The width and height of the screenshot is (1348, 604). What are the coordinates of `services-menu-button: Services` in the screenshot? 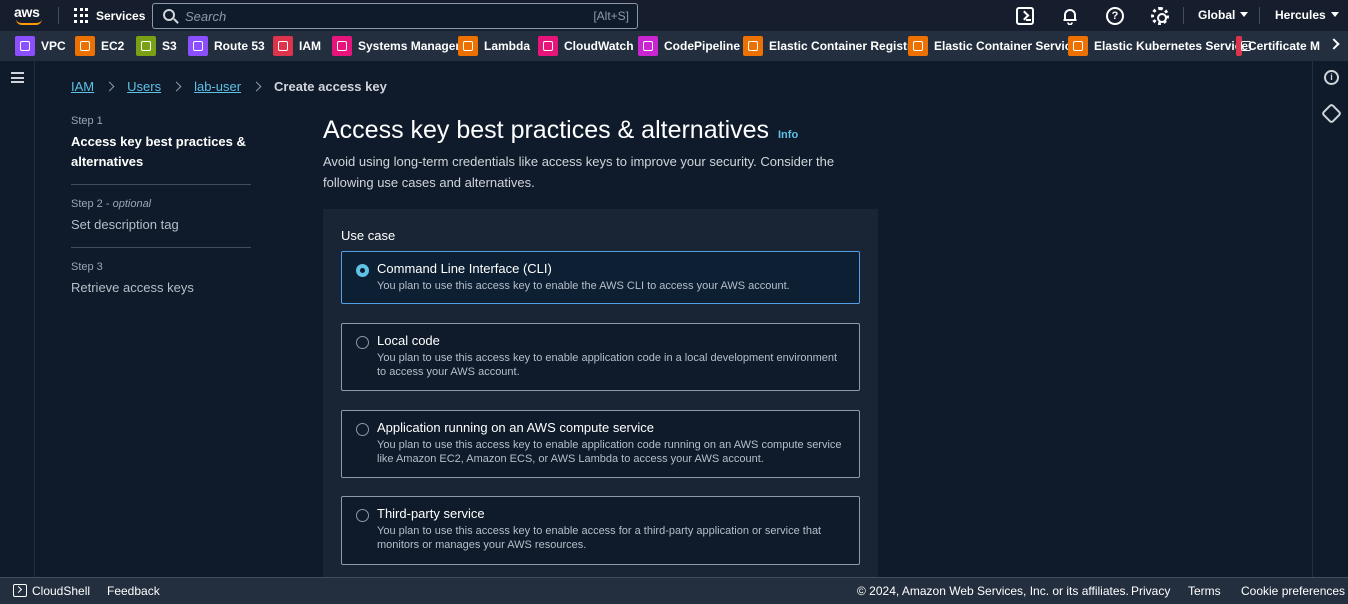 It's located at (109, 15).